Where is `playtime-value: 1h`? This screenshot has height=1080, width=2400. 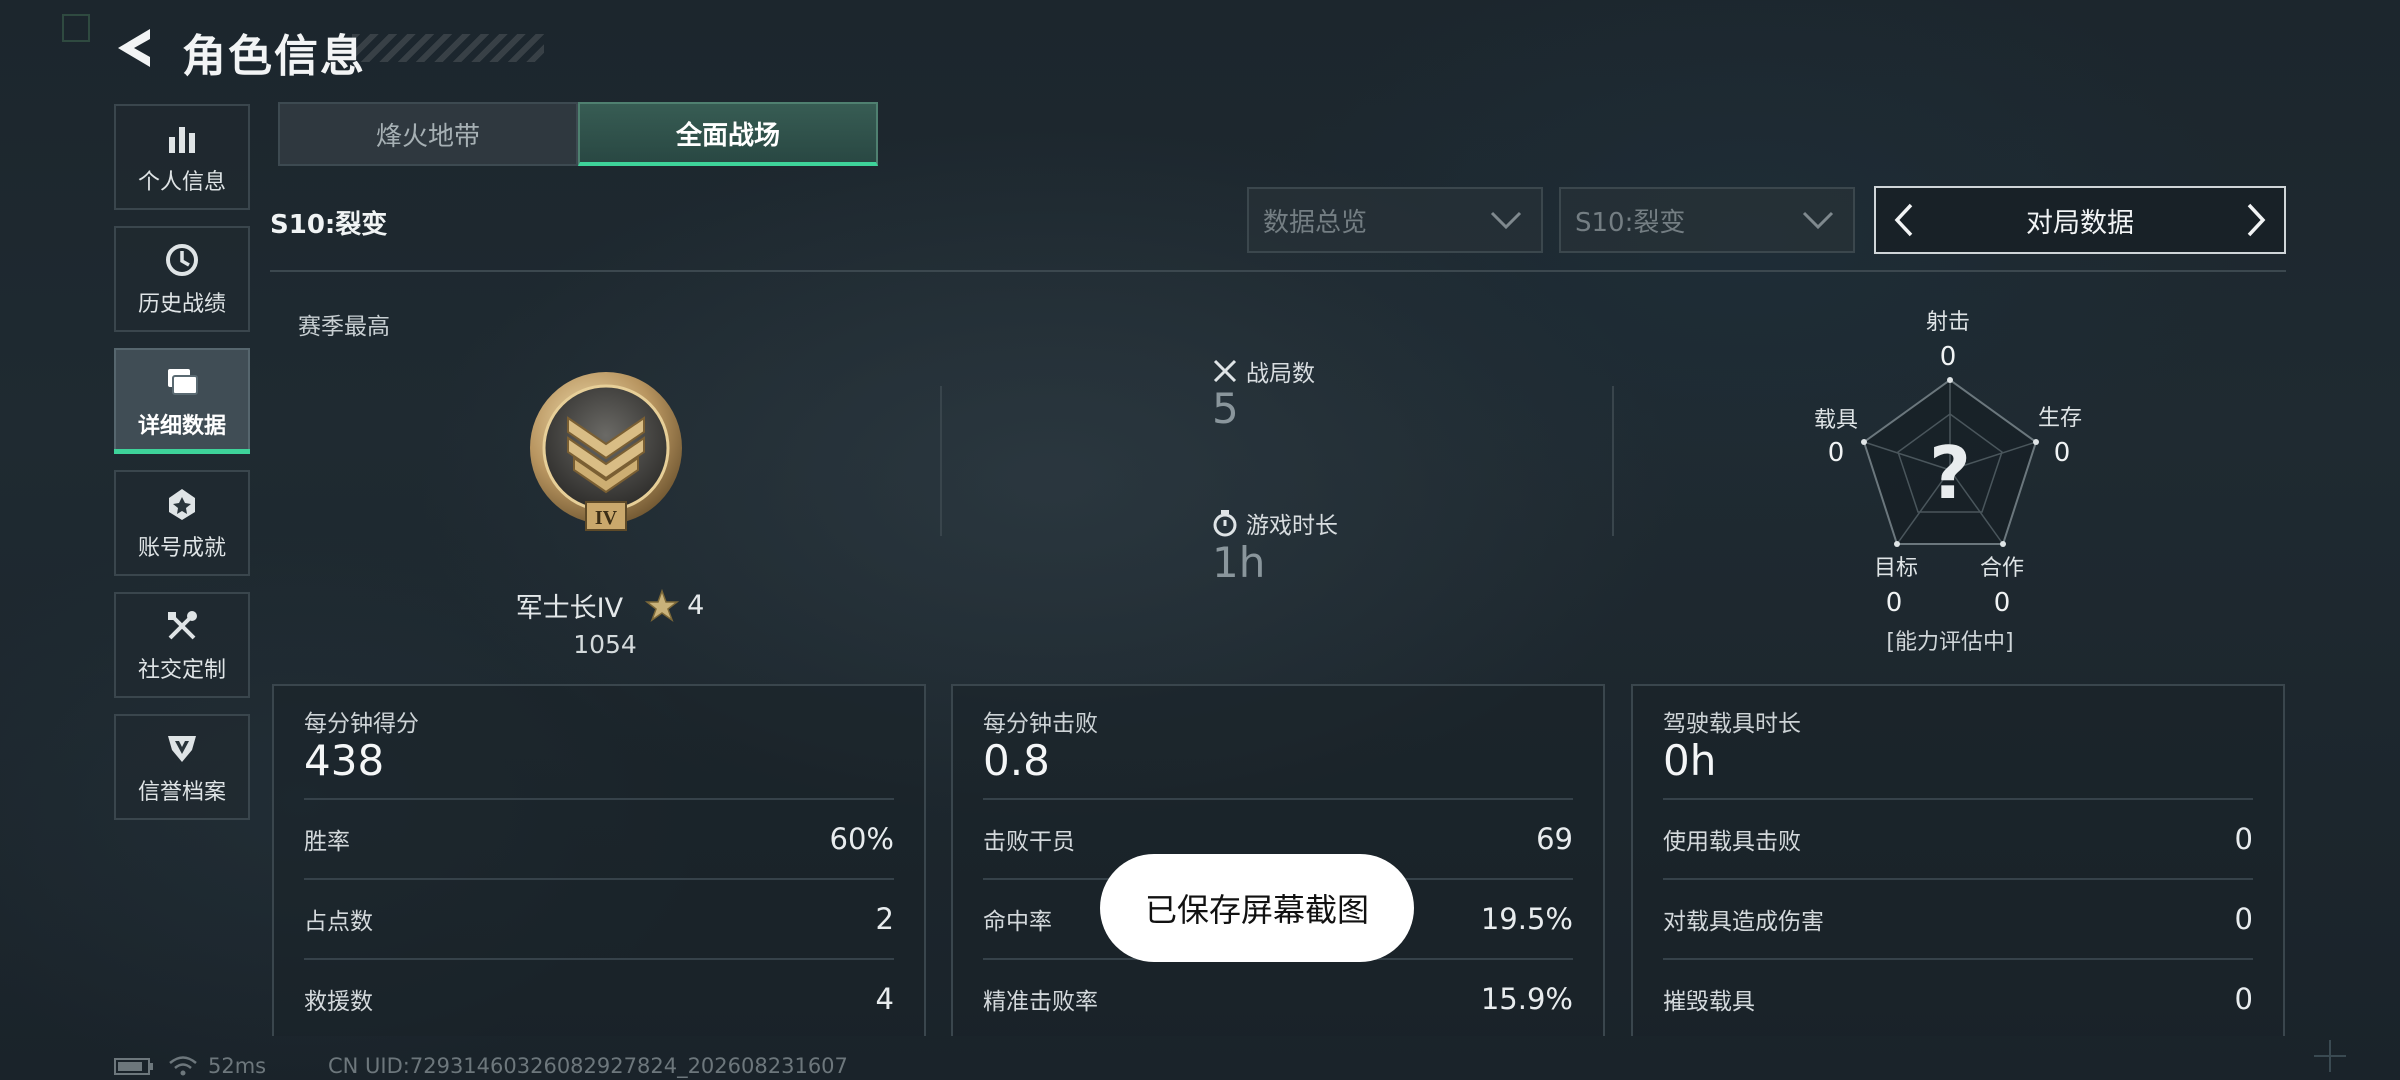
playtime-value: 1h is located at coordinates (1239, 562).